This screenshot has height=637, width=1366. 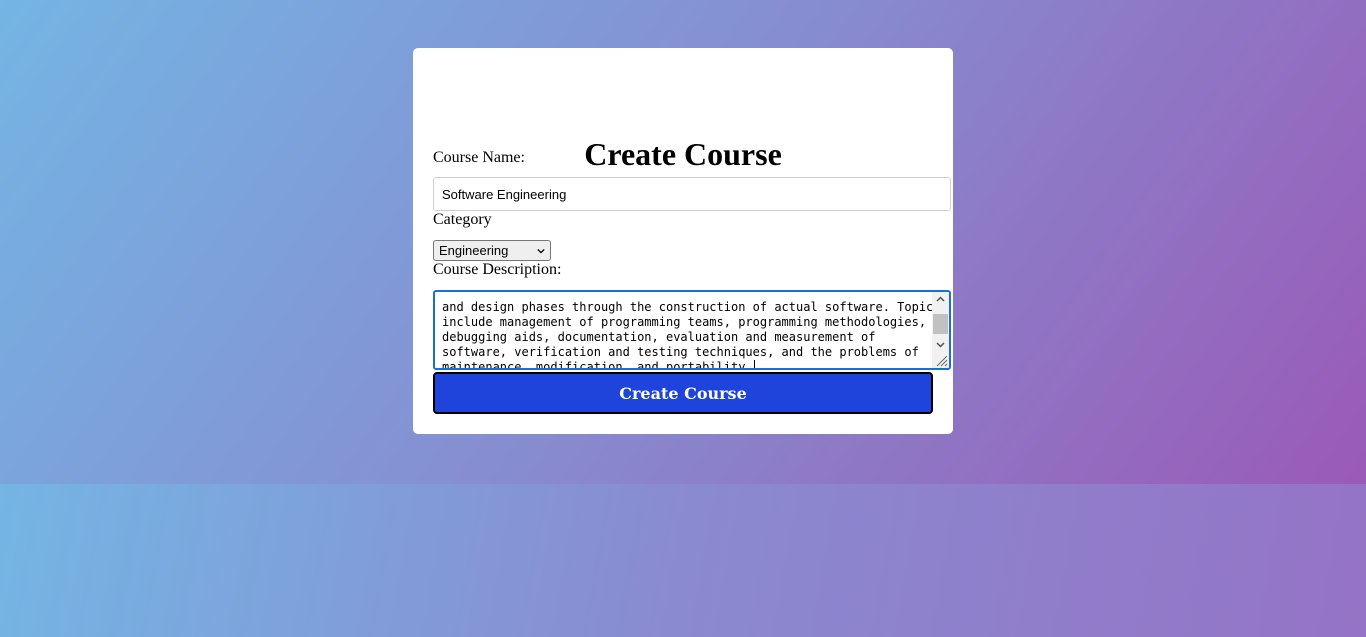 What do you see at coordinates (940, 324) in the screenshot?
I see `scroll-thumb` at bounding box center [940, 324].